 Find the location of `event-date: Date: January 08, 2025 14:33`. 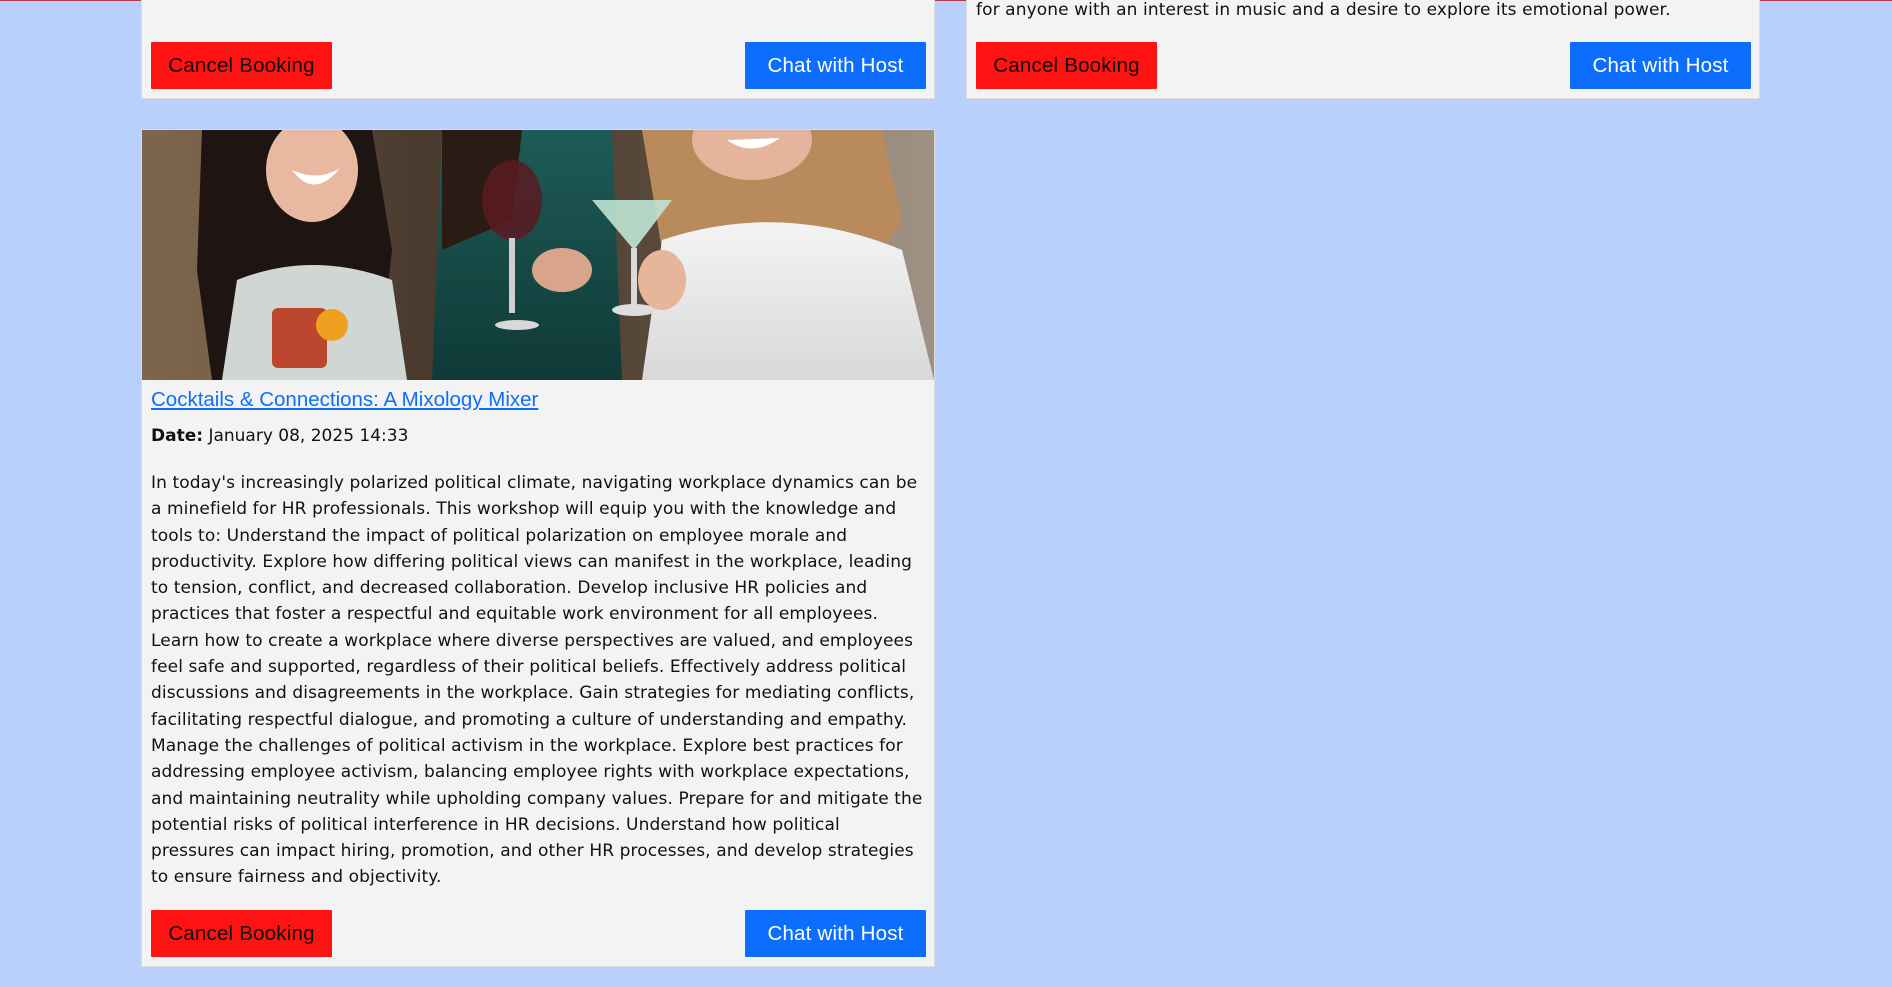

event-date: Date: January 08, 2025 14:33 is located at coordinates (279, 436).